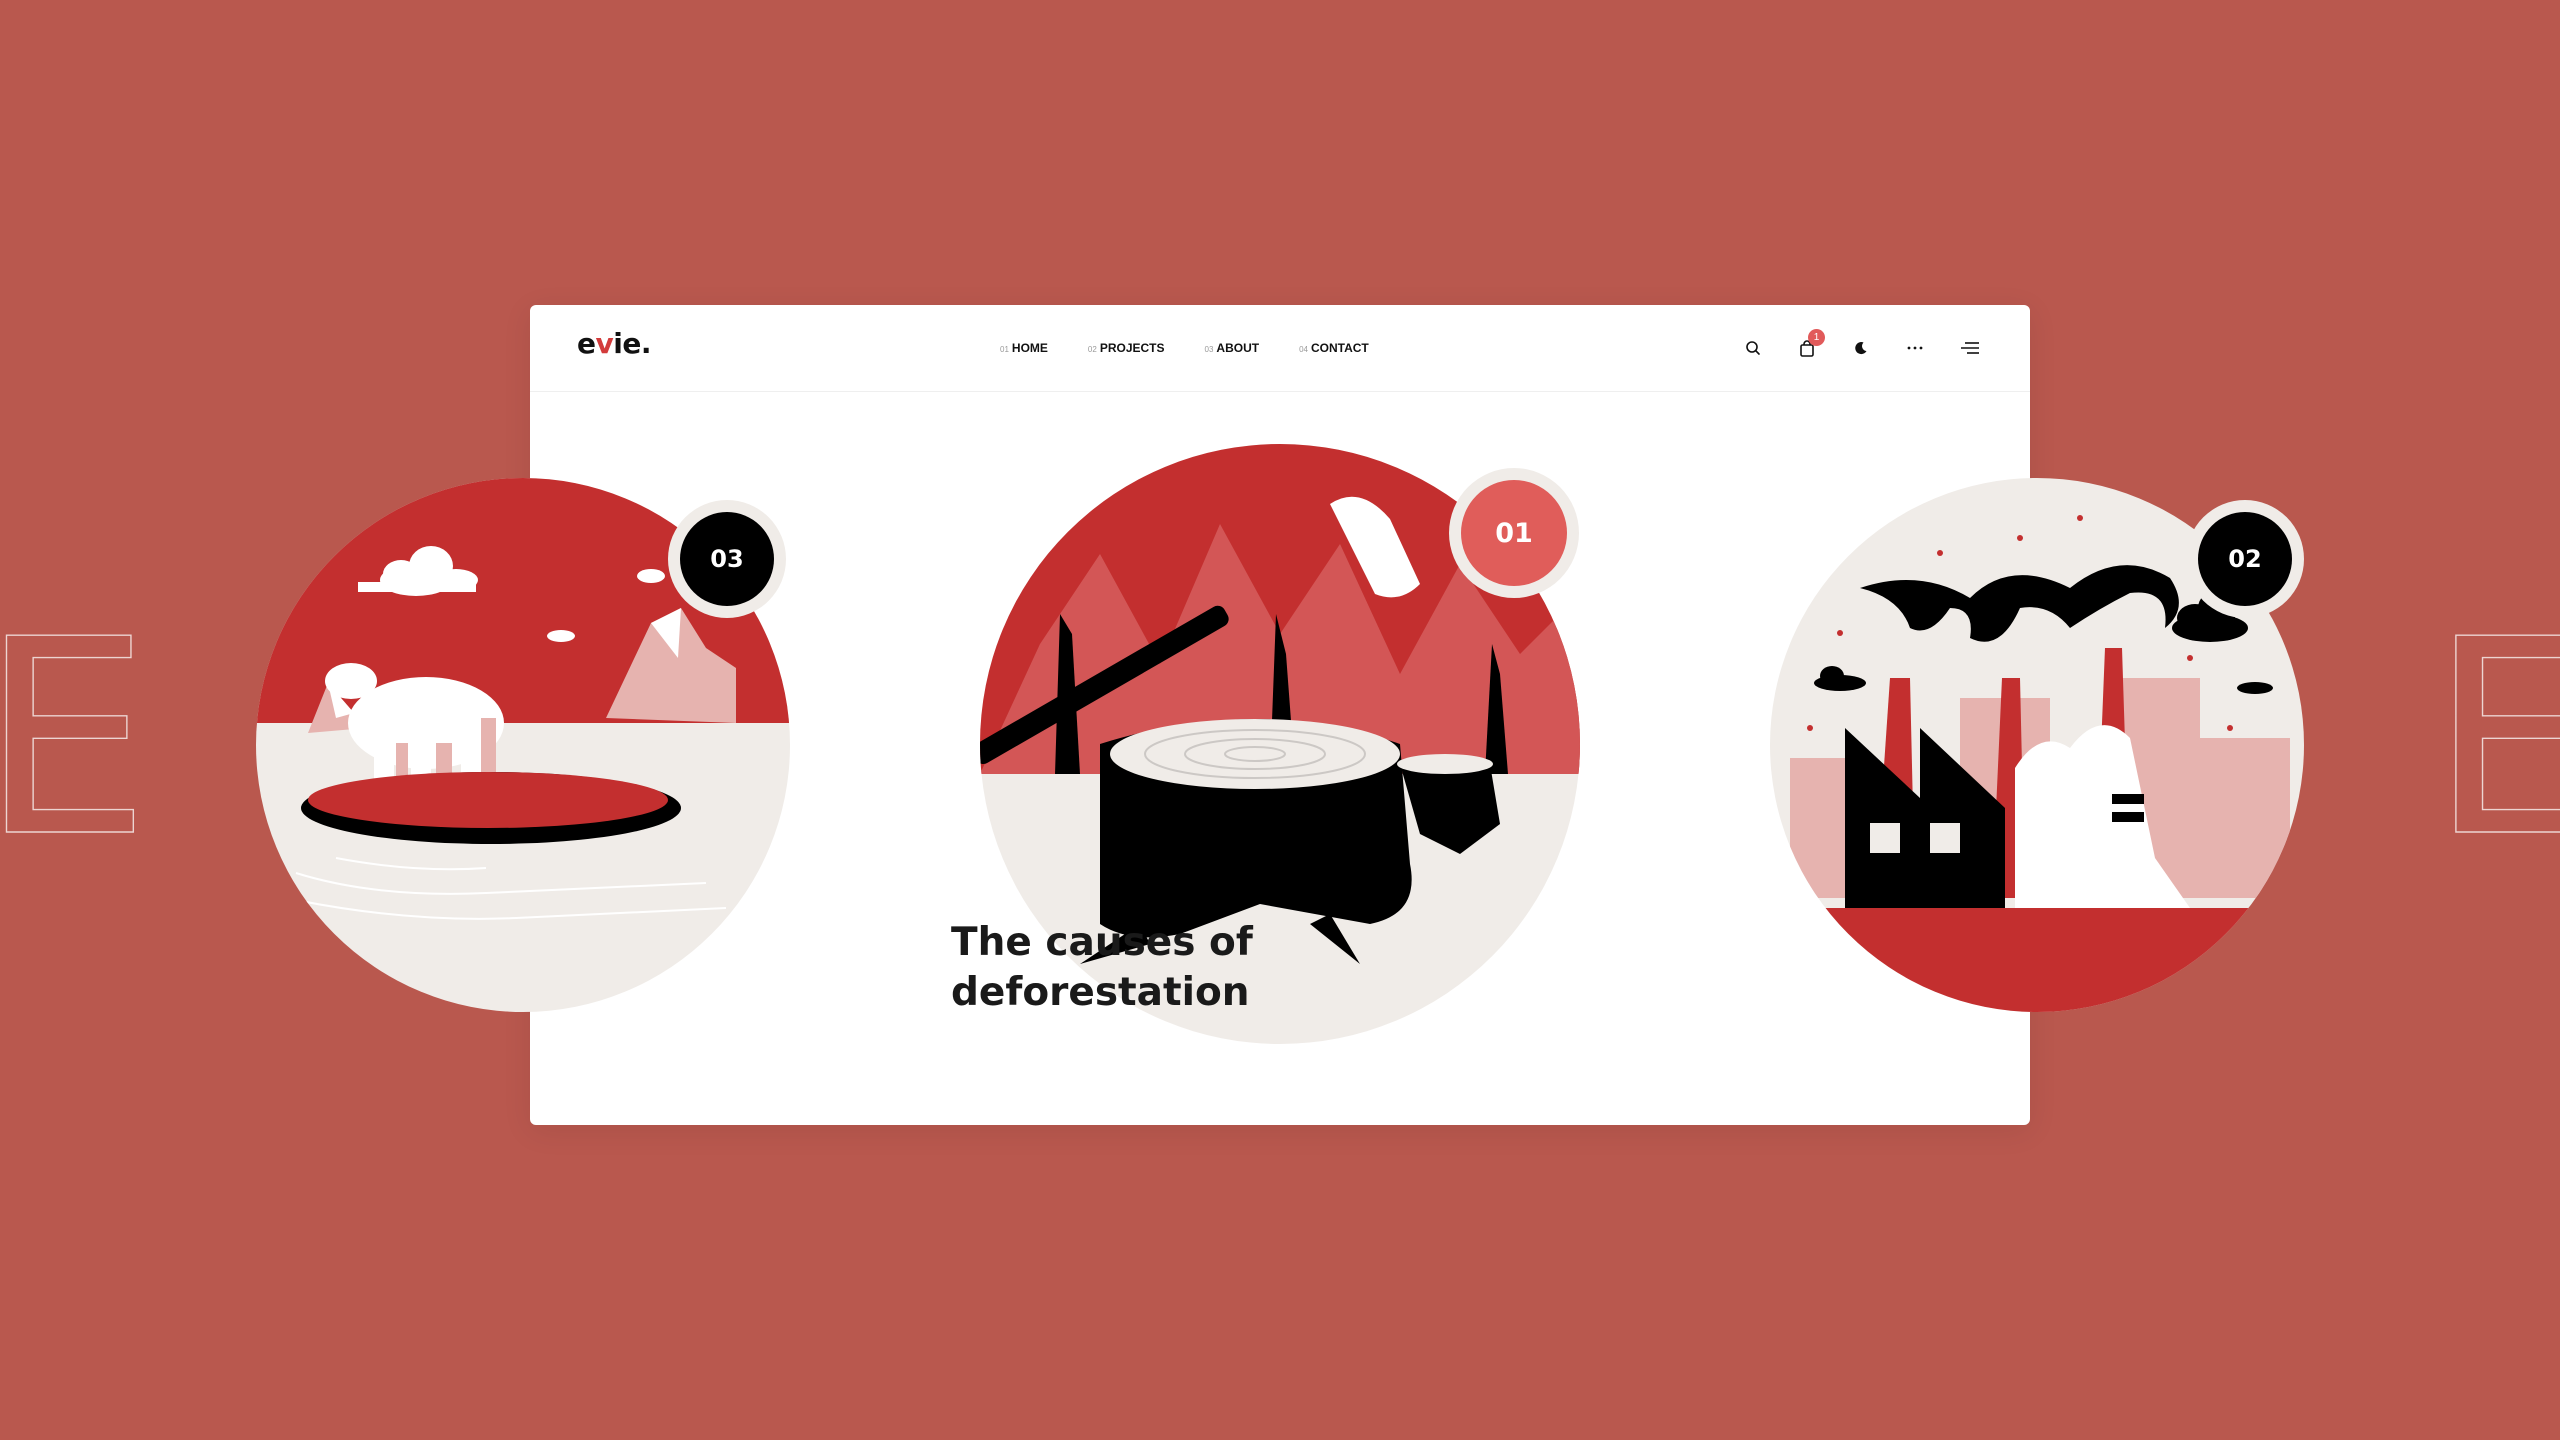 Image resolution: width=2560 pixels, height=1440 pixels. Describe the element at coordinates (1514, 533) in the screenshot. I see `slide-number-badge-01: 01` at that location.